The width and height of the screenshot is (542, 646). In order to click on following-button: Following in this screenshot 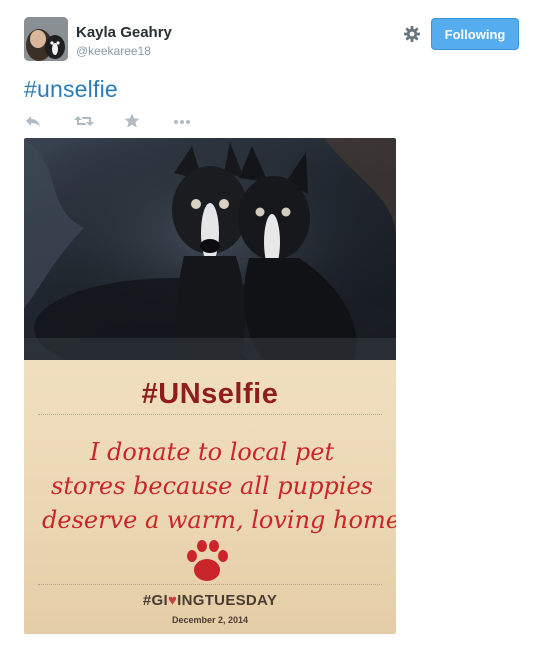, I will do `click(475, 34)`.